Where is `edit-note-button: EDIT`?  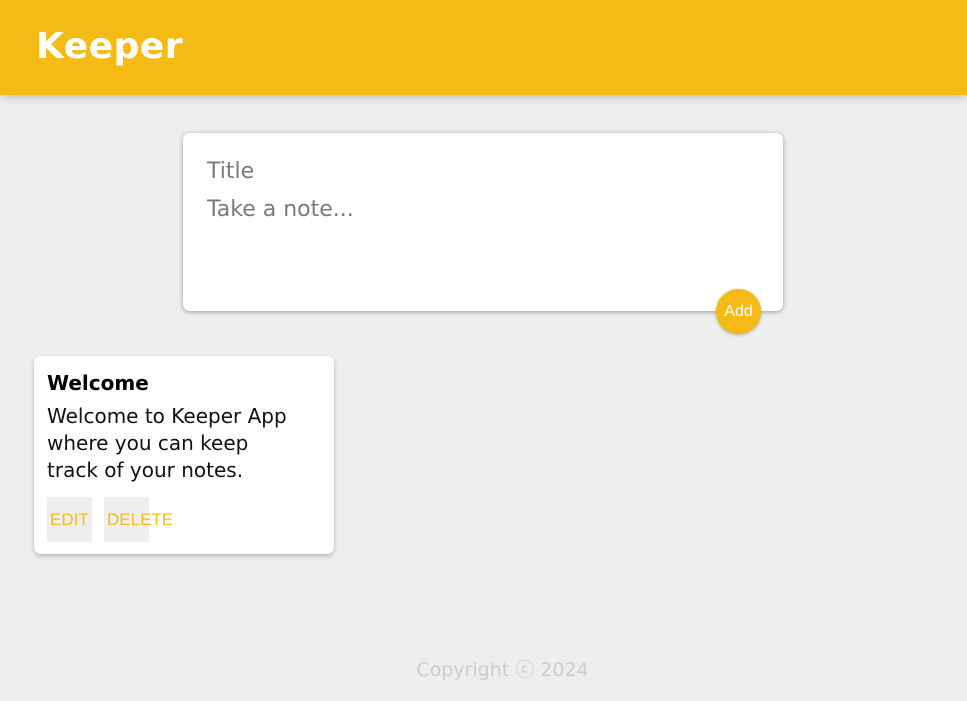 edit-note-button: EDIT is located at coordinates (69, 519).